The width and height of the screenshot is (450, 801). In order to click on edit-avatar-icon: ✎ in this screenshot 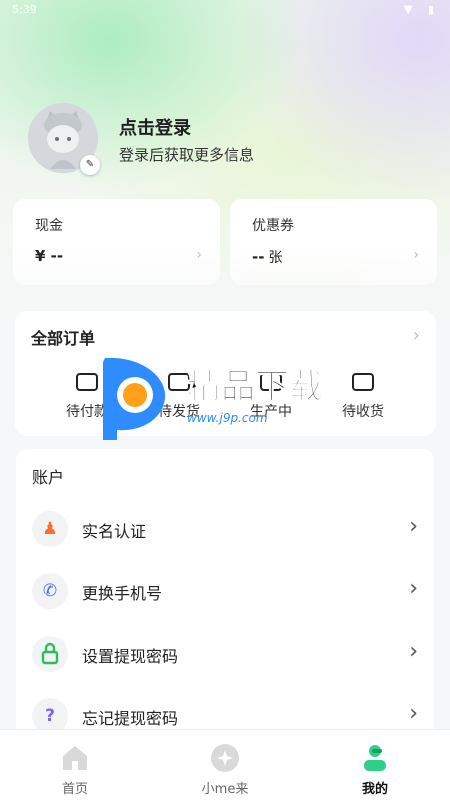, I will do `click(90, 165)`.